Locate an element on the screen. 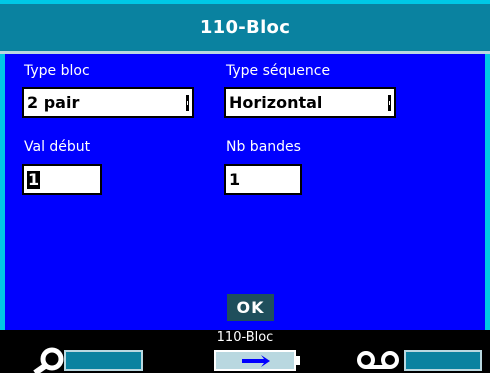  type-sequence-select: Horizontal is located at coordinates (310, 102).